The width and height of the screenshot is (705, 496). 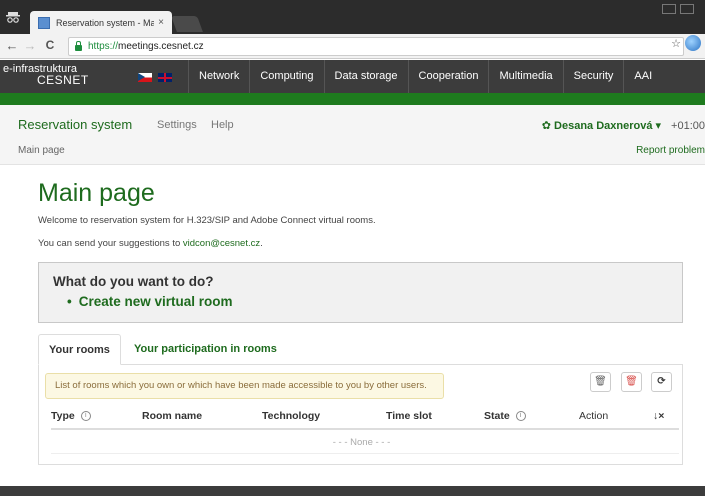 What do you see at coordinates (352, 17) in the screenshot?
I see `browser-tabstrip: Reservation system - Ma ×` at bounding box center [352, 17].